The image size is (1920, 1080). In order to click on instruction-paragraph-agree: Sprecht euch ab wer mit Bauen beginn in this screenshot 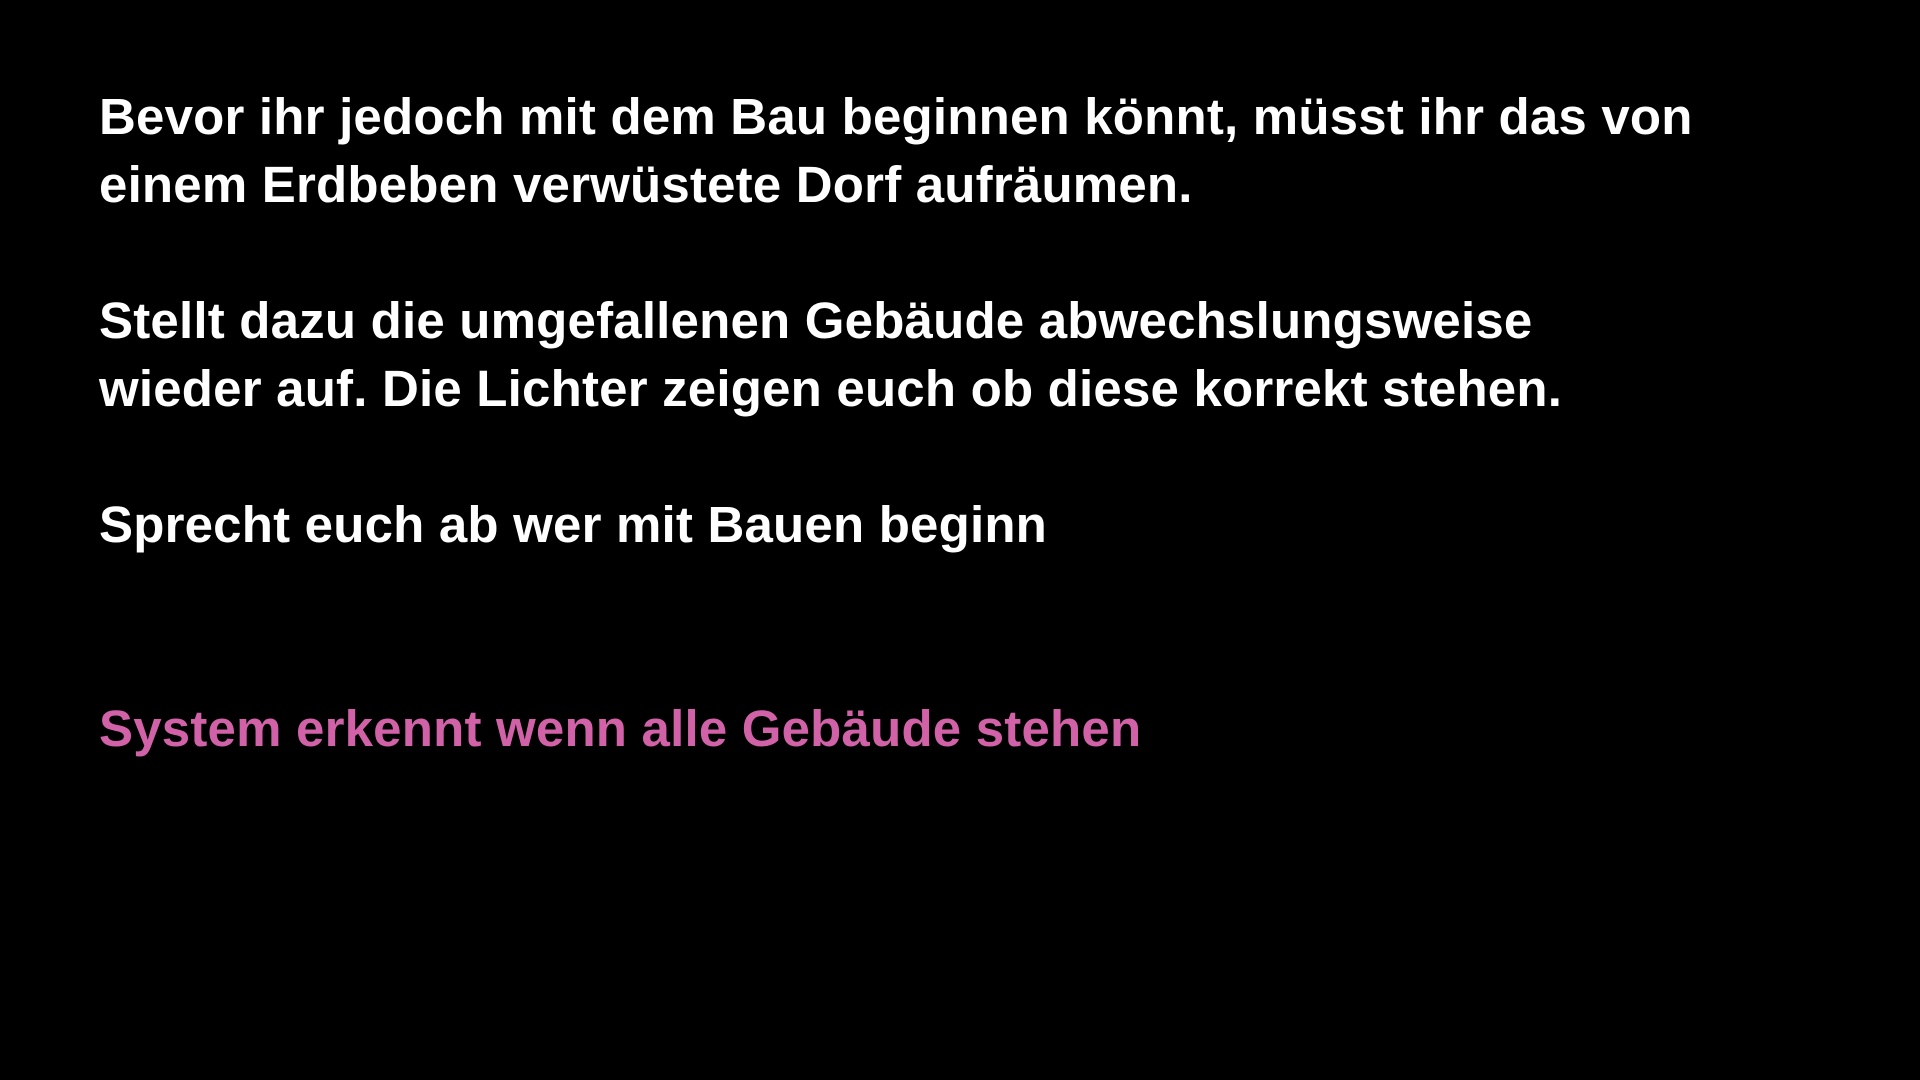, I will do `click(1009, 525)`.